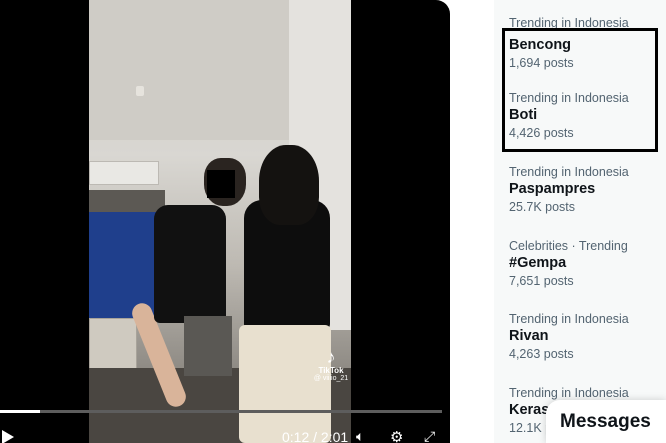 This screenshot has width=666, height=443. I want to click on messages-label: Messages, so click(605, 421).